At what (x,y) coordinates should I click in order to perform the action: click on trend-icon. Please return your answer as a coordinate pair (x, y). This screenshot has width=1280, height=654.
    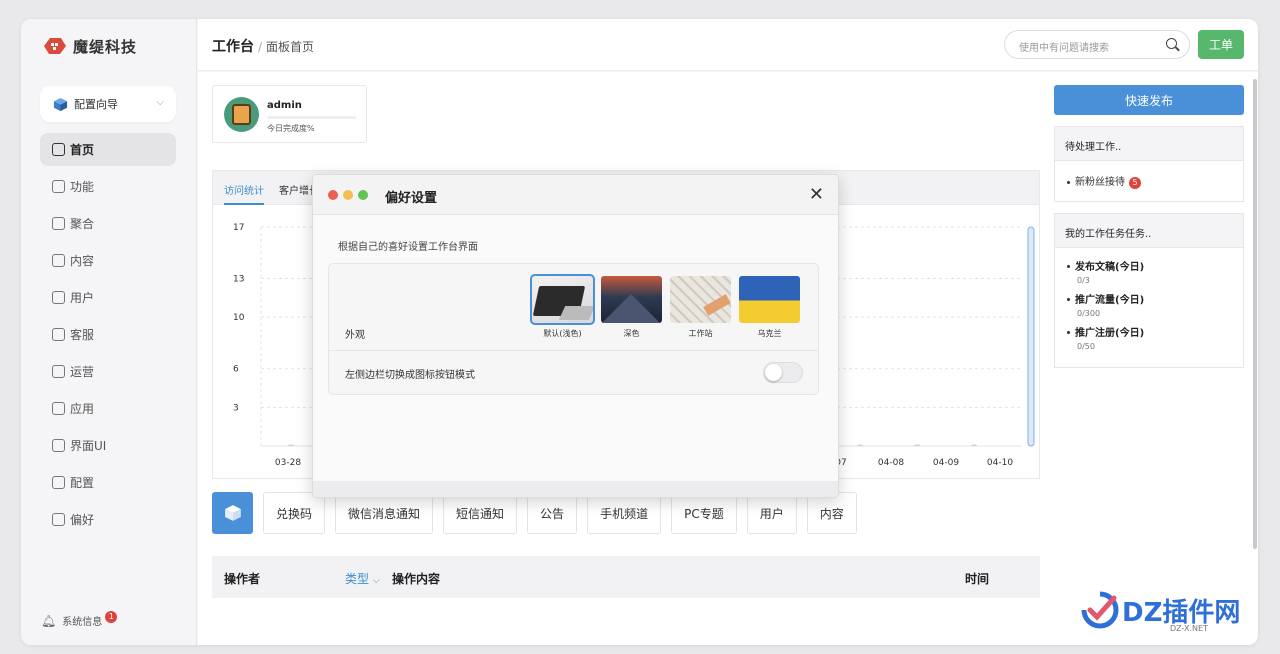
    Looking at the image, I should click on (58, 371).